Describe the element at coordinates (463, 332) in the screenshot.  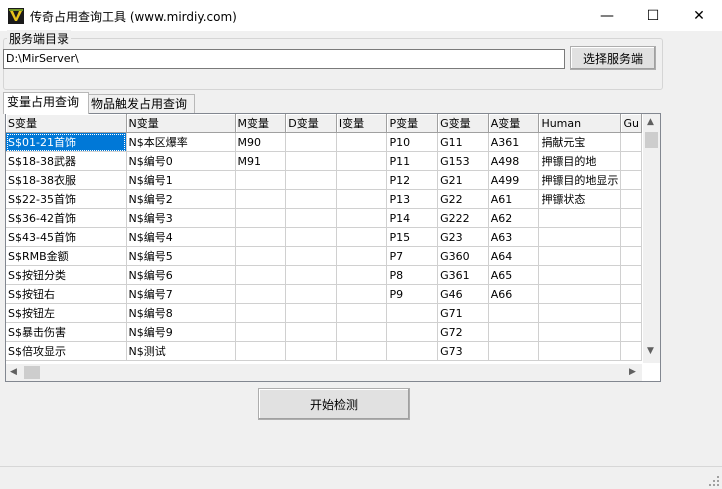
I see `table-cell: G72` at that location.